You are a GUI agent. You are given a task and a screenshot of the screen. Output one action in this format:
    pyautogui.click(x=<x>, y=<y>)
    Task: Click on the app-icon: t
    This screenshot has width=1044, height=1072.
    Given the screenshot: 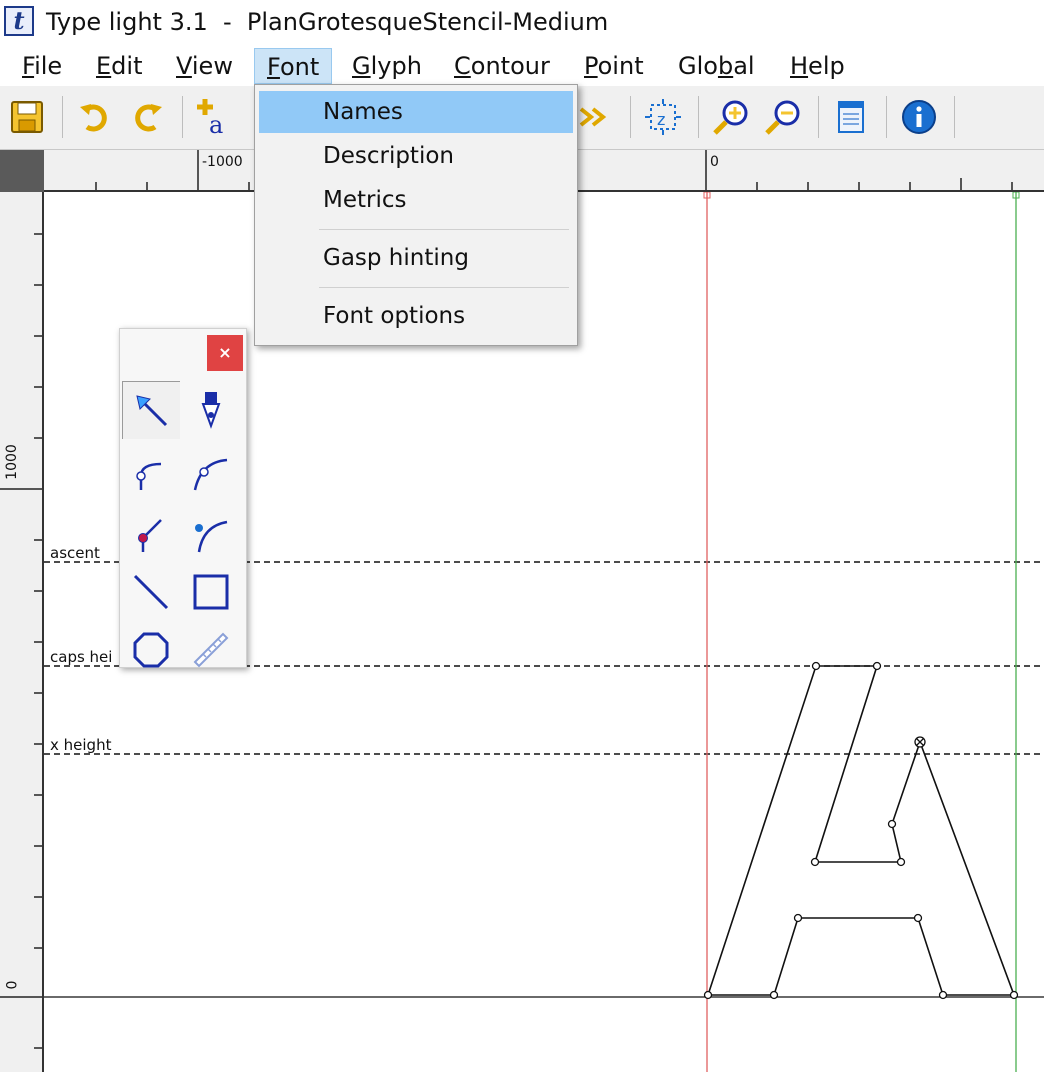 What is the action you would take?
    pyautogui.click(x=19, y=21)
    